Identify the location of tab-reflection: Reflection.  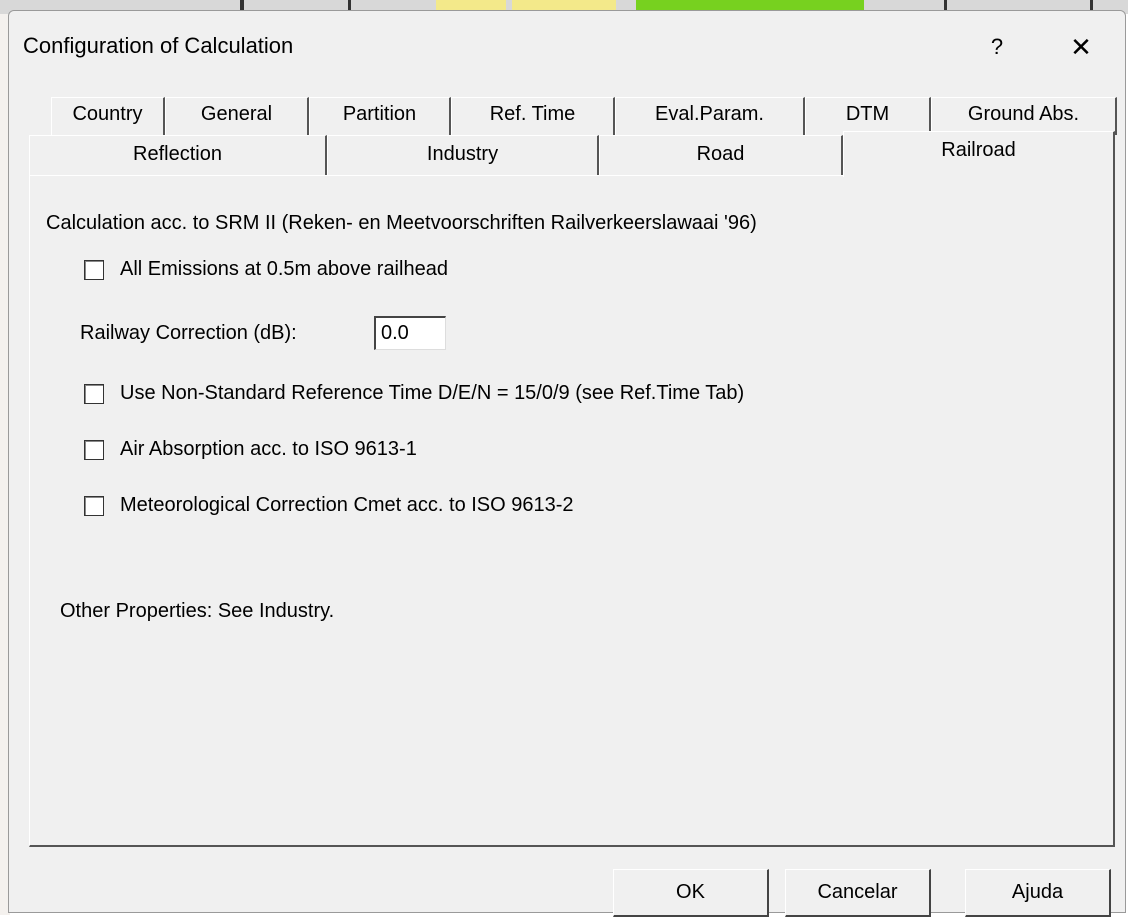
(178, 155).